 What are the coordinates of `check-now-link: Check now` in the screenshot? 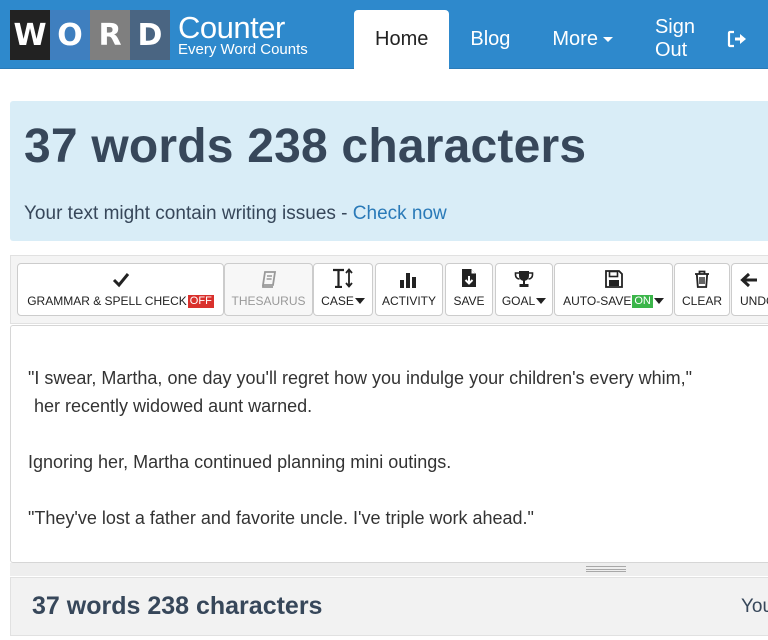 It's located at (400, 213).